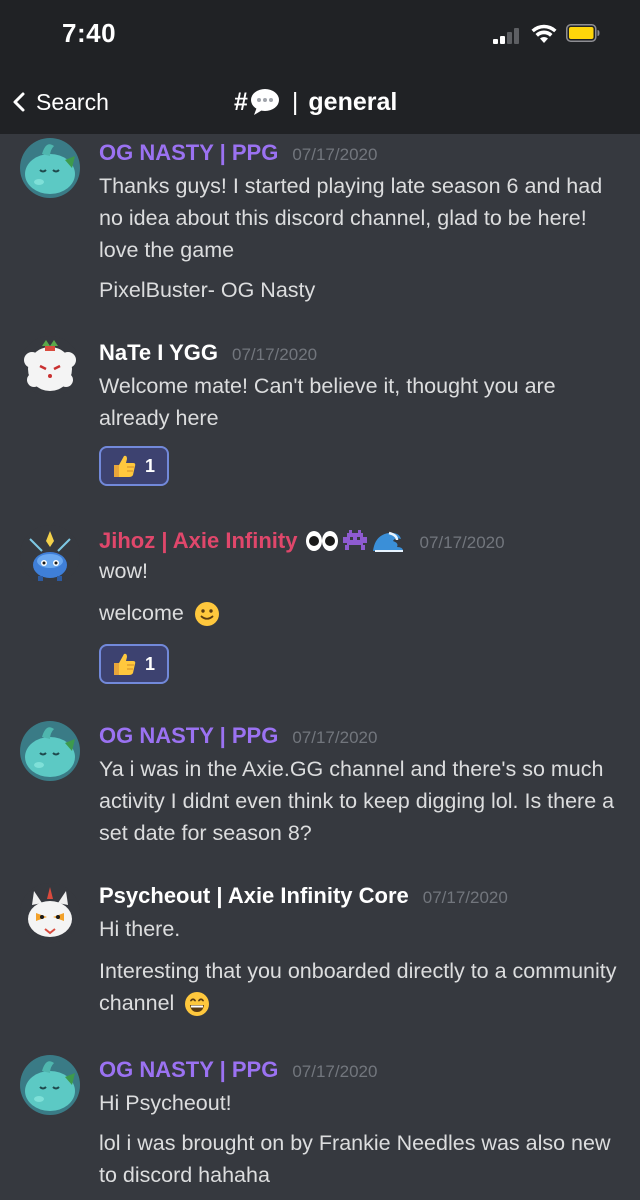 The width and height of the screenshot is (640, 1200). What do you see at coordinates (140, 929) in the screenshot?
I see `message-text: Hi there.` at bounding box center [140, 929].